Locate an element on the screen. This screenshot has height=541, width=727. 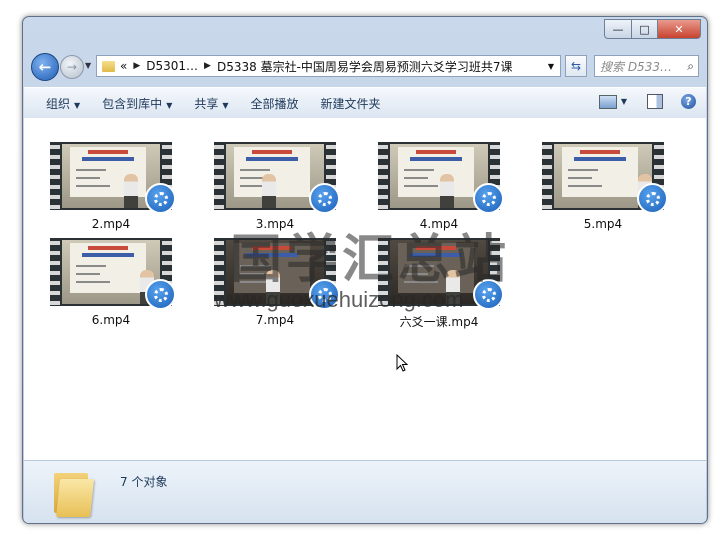
toolbar-right: ▼ ? is located at coordinates (647, 101).